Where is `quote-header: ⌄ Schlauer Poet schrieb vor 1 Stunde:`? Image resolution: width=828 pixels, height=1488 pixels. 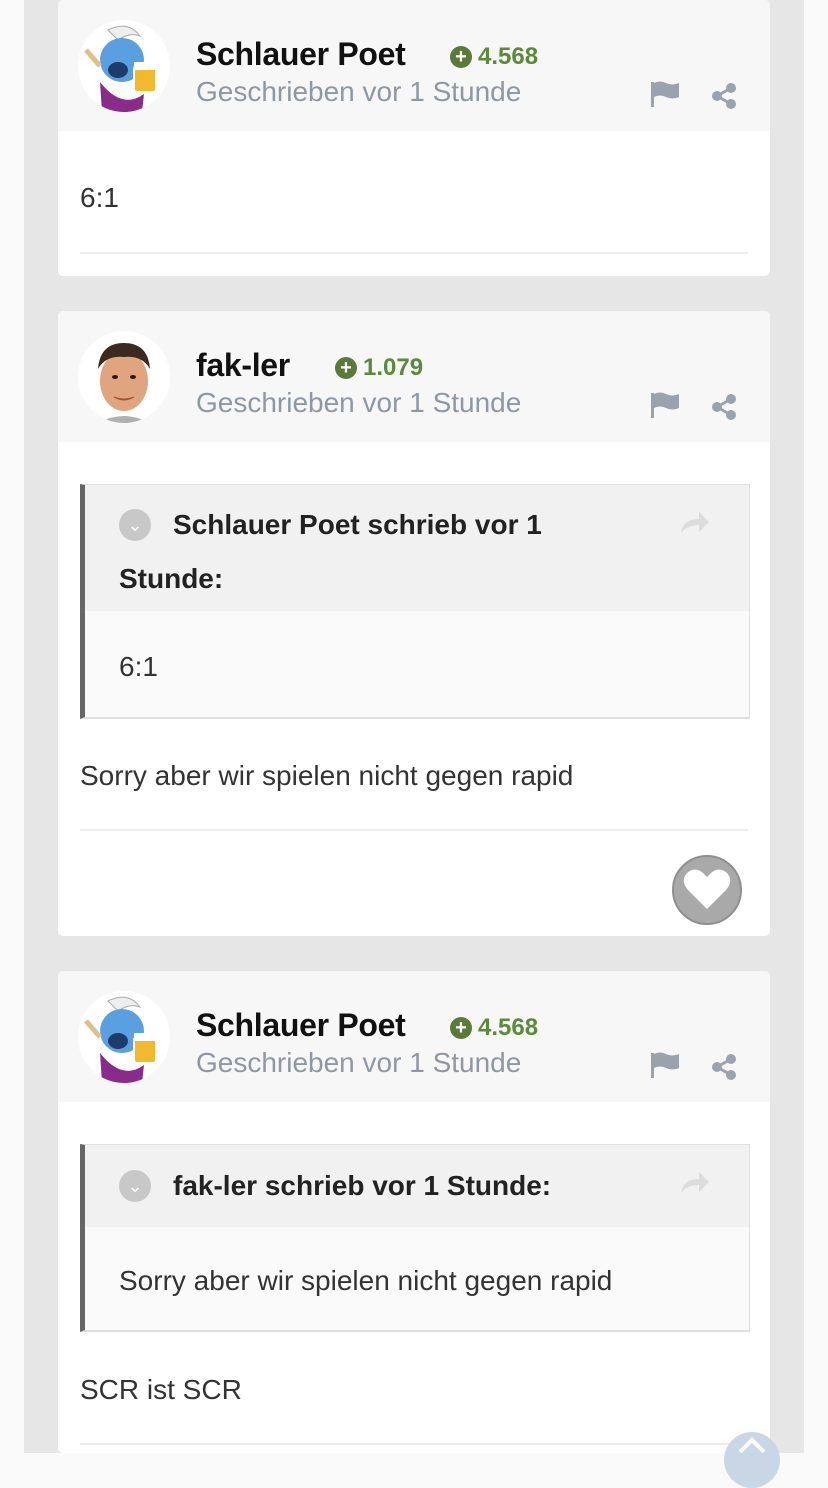 quote-header: ⌄ Schlauer Poet schrieb vor 1 Stunde: is located at coordinates (417, 548).